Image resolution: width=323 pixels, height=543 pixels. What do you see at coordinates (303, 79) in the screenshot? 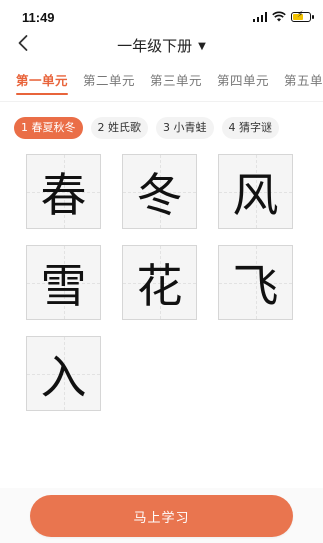
I see `tab-unit-5: 第五单` at bounding box center [303, 79].